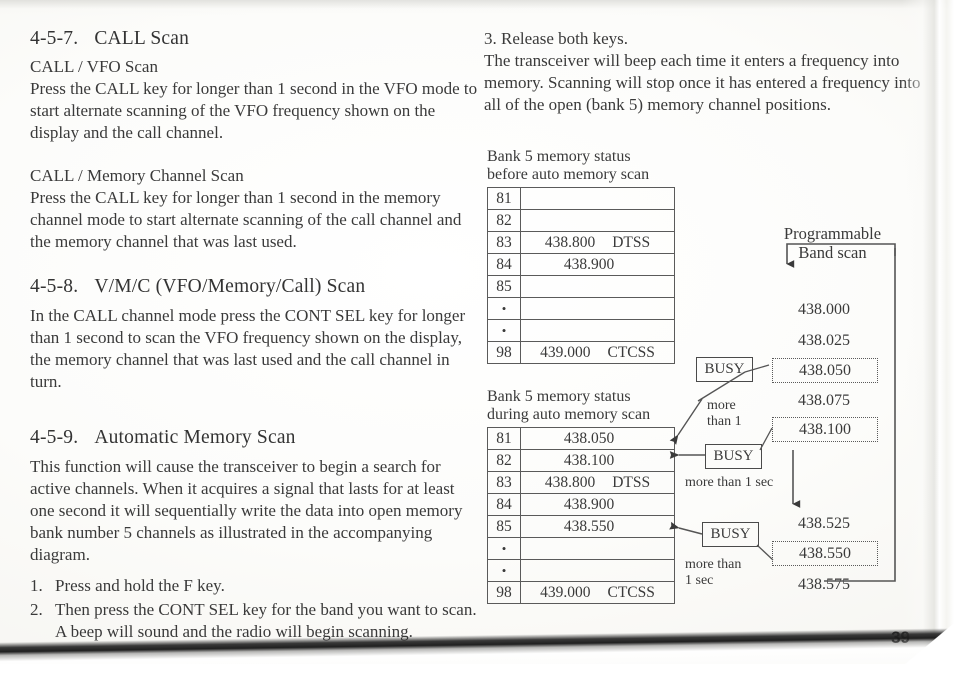 Image resolution: width=954 pixels, height=678 pixels. What do you see at coordinates (704, 39) in the screenshot?
I see `step-3-release-both-keys: 3. Release both keys.` at bounding box center [704, 39].